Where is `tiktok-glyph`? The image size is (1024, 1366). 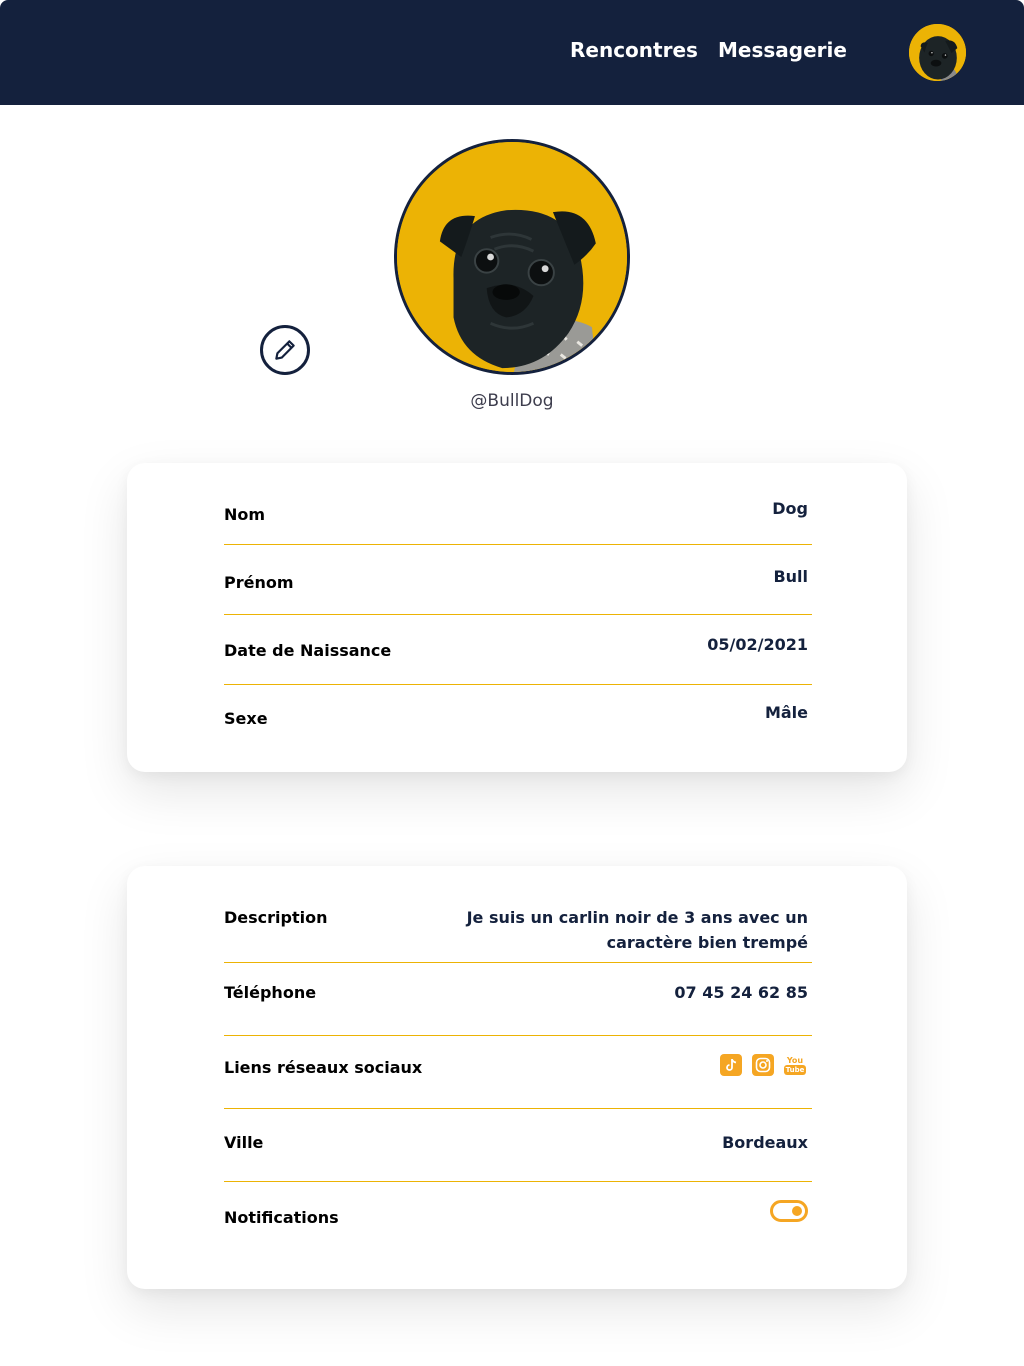
tiktok-glyph is located at coordinates (731, 1065).